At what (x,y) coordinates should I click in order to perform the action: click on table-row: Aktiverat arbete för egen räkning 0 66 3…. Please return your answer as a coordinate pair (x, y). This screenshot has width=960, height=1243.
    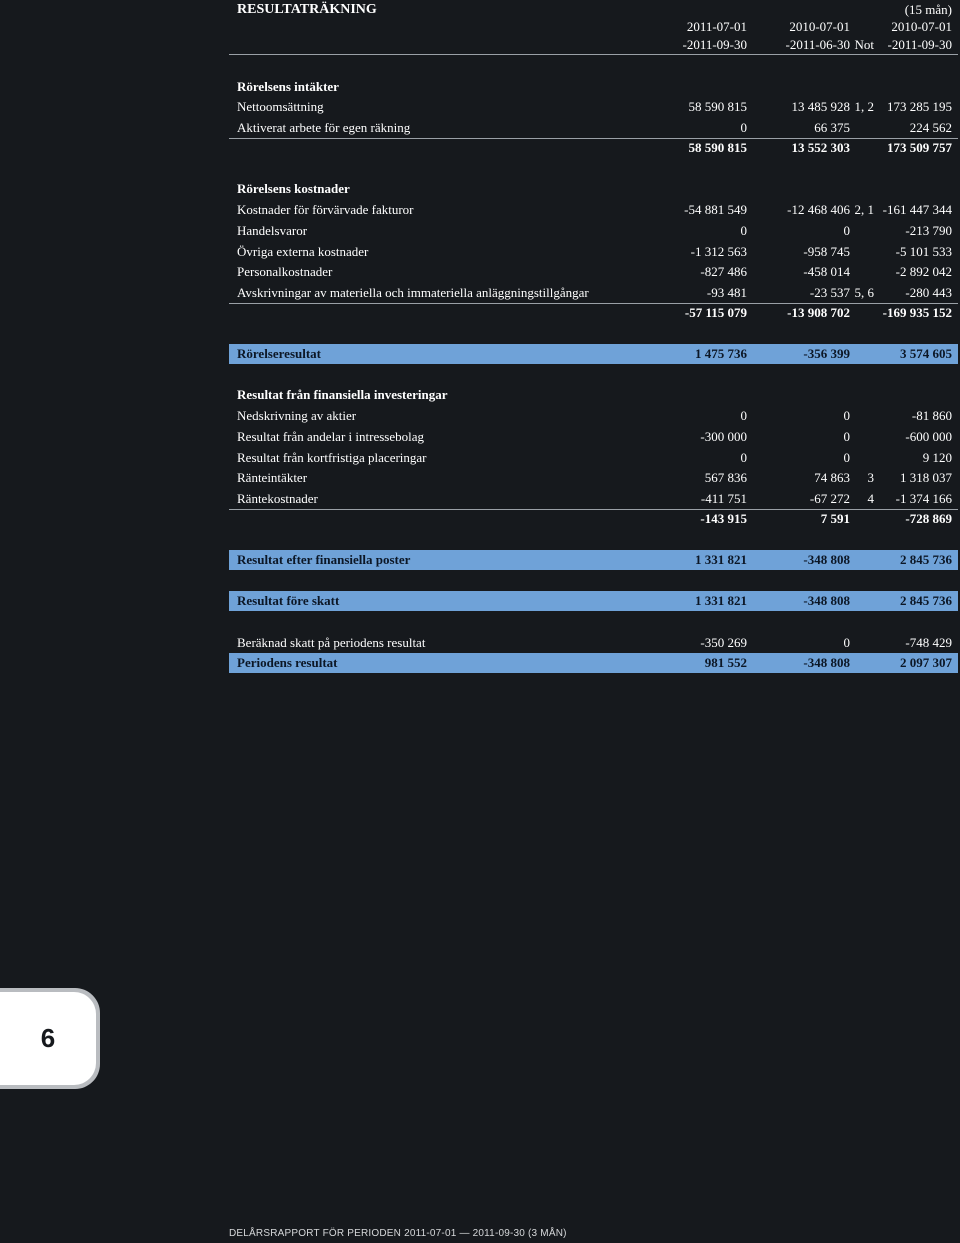
    Looking at the image, I should click on (593, 128).